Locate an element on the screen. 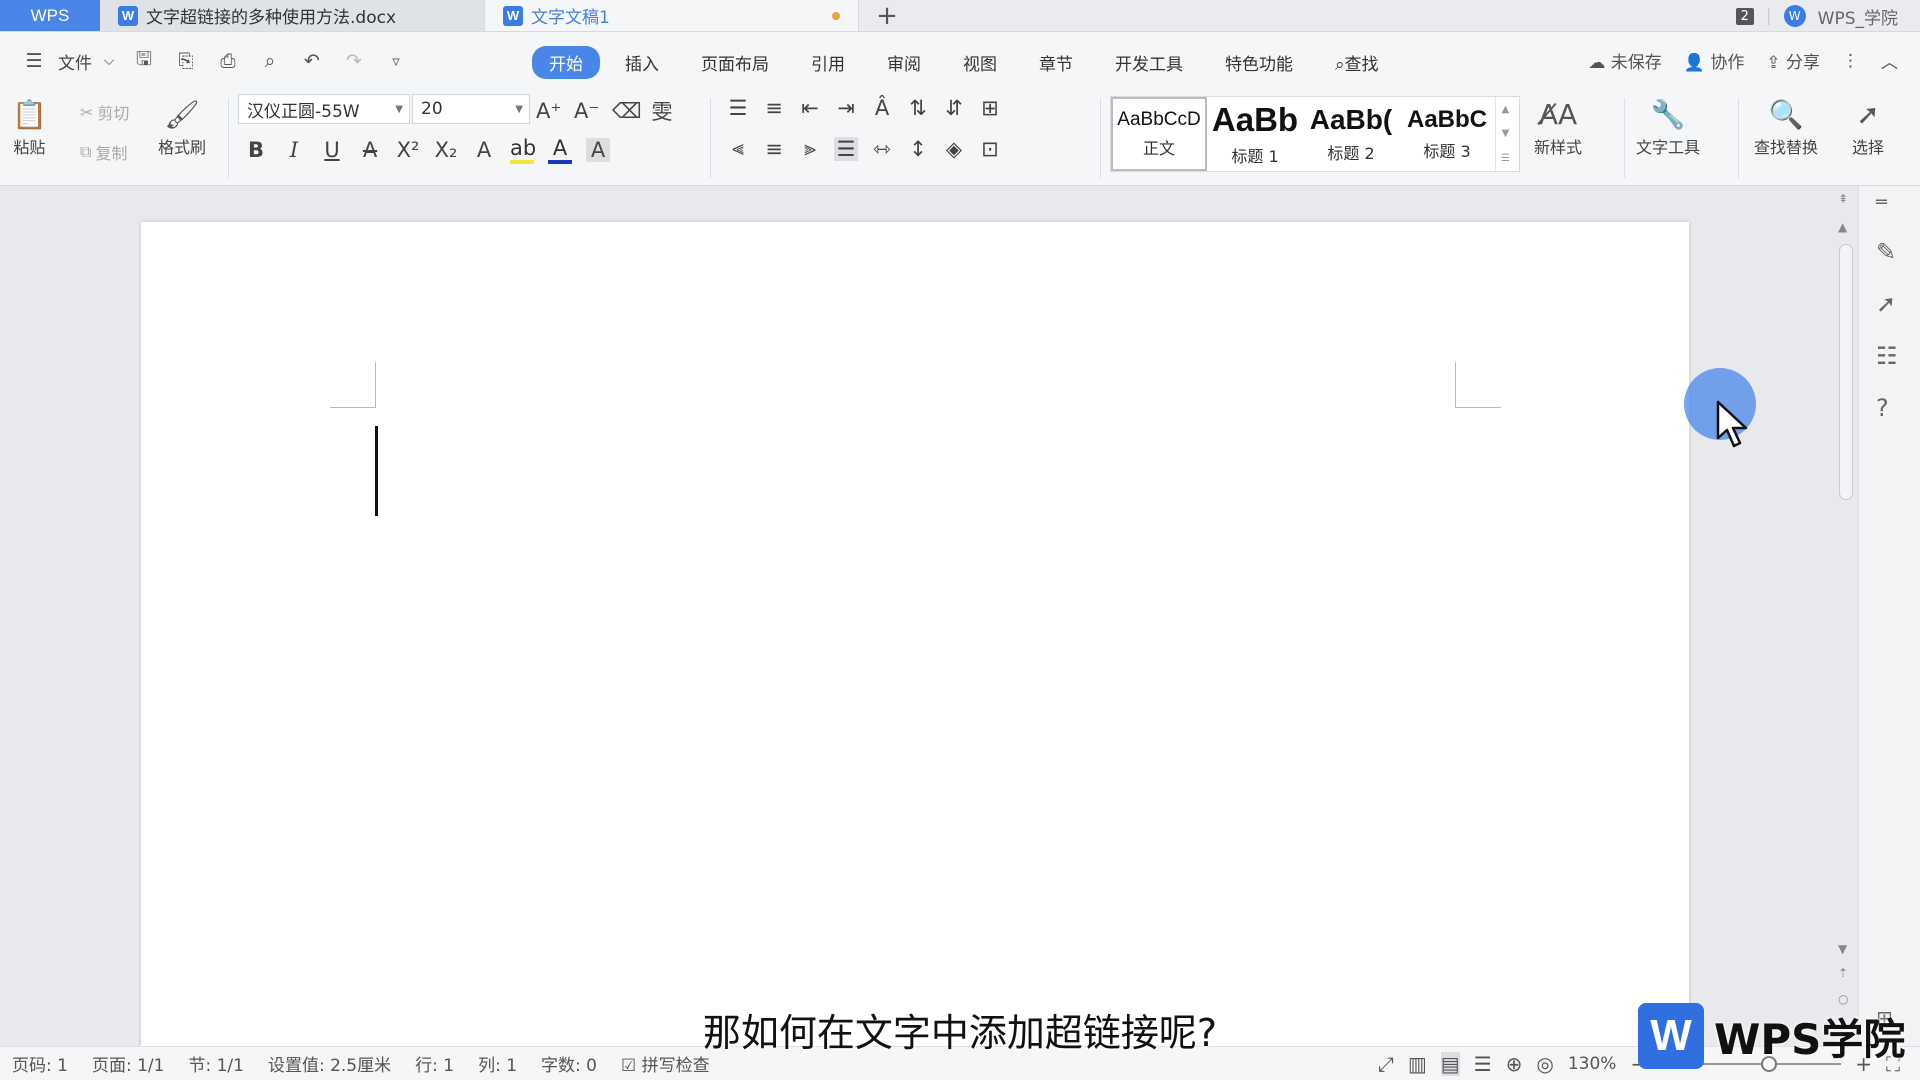 This screenshot has height=1080, width=1920. export-pdf-icon: ⎘ is located at coordinates (186, 61).